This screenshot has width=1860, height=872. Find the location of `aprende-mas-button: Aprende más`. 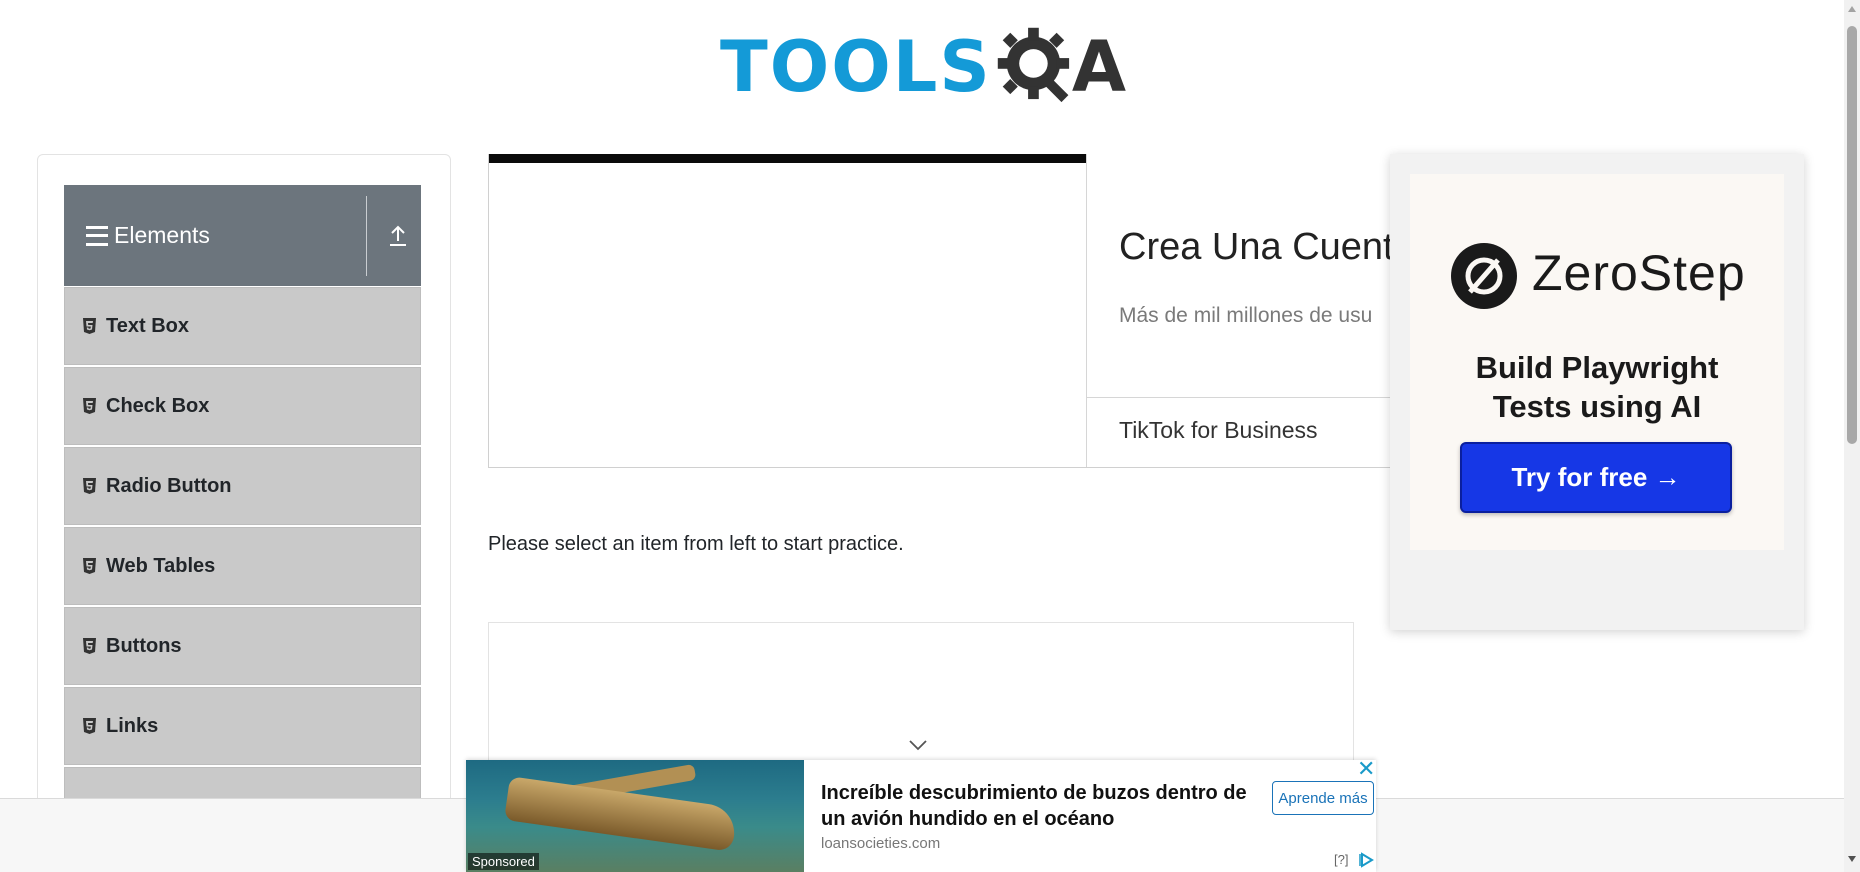

aprende-mas-button: Aprende más is located at coordinates (1323, 798).